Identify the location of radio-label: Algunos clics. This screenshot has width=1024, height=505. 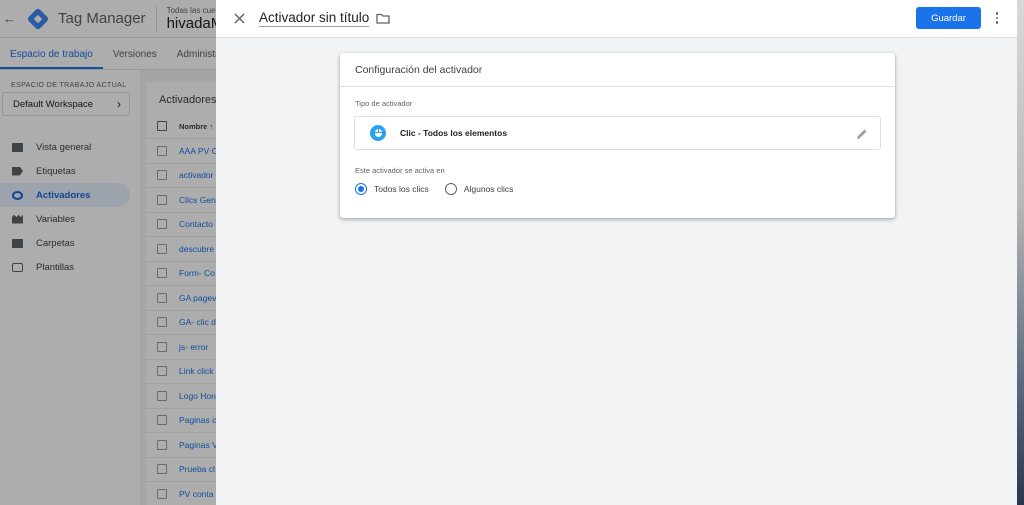
(488, 189).